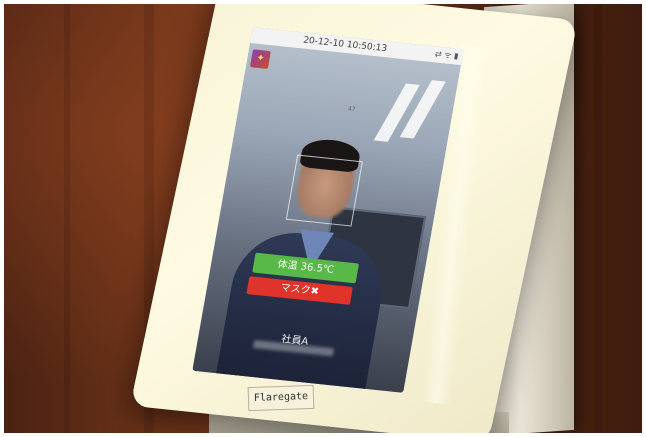 The image size is (646, 437). I want to click on ceiling-label: 47, so click(352, 109).